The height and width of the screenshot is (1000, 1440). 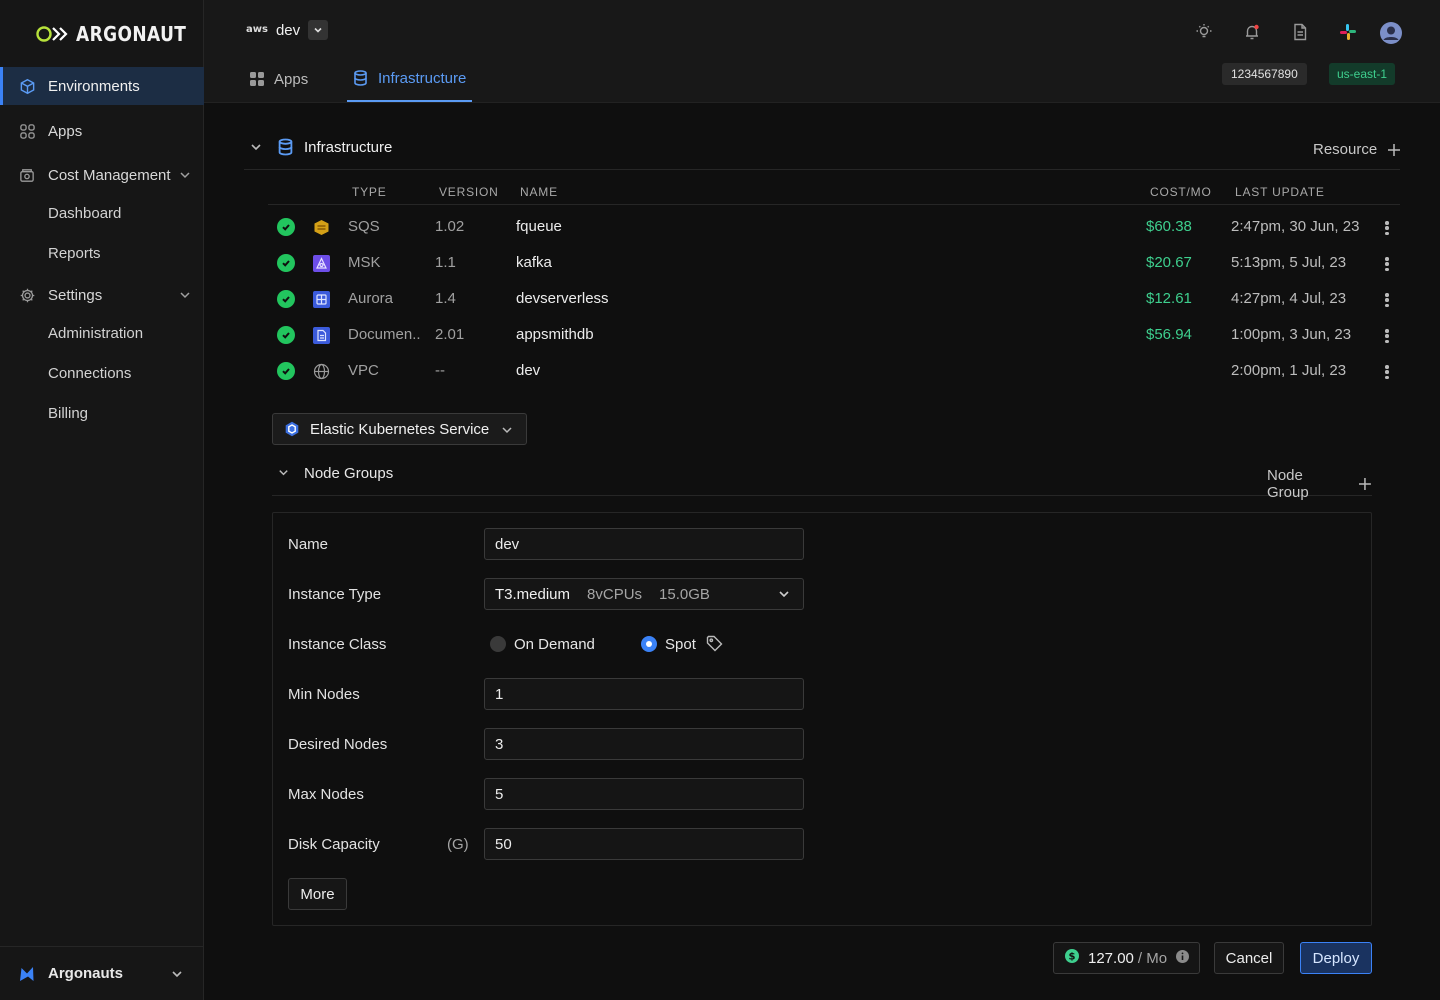 I want to click on resource-version: 1.02, so click(x=450, y=226).